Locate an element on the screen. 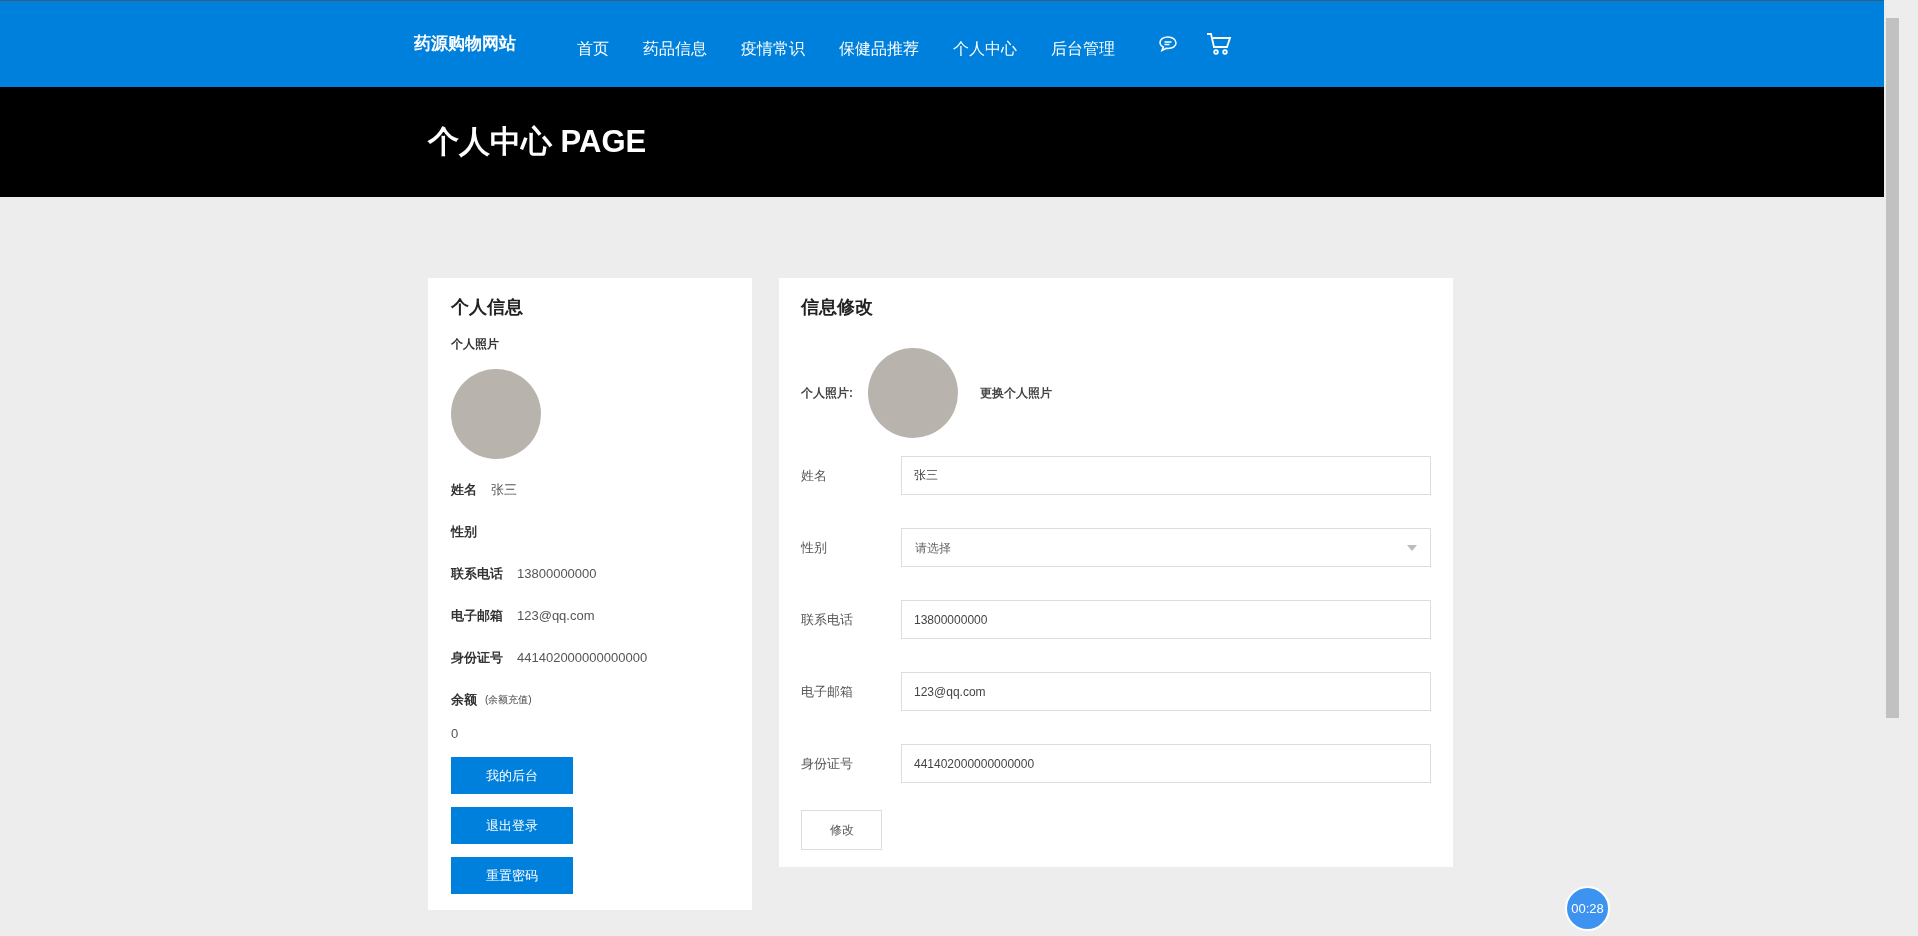  input-field: 441402000000000000 is located at coordinates (1166, 763).